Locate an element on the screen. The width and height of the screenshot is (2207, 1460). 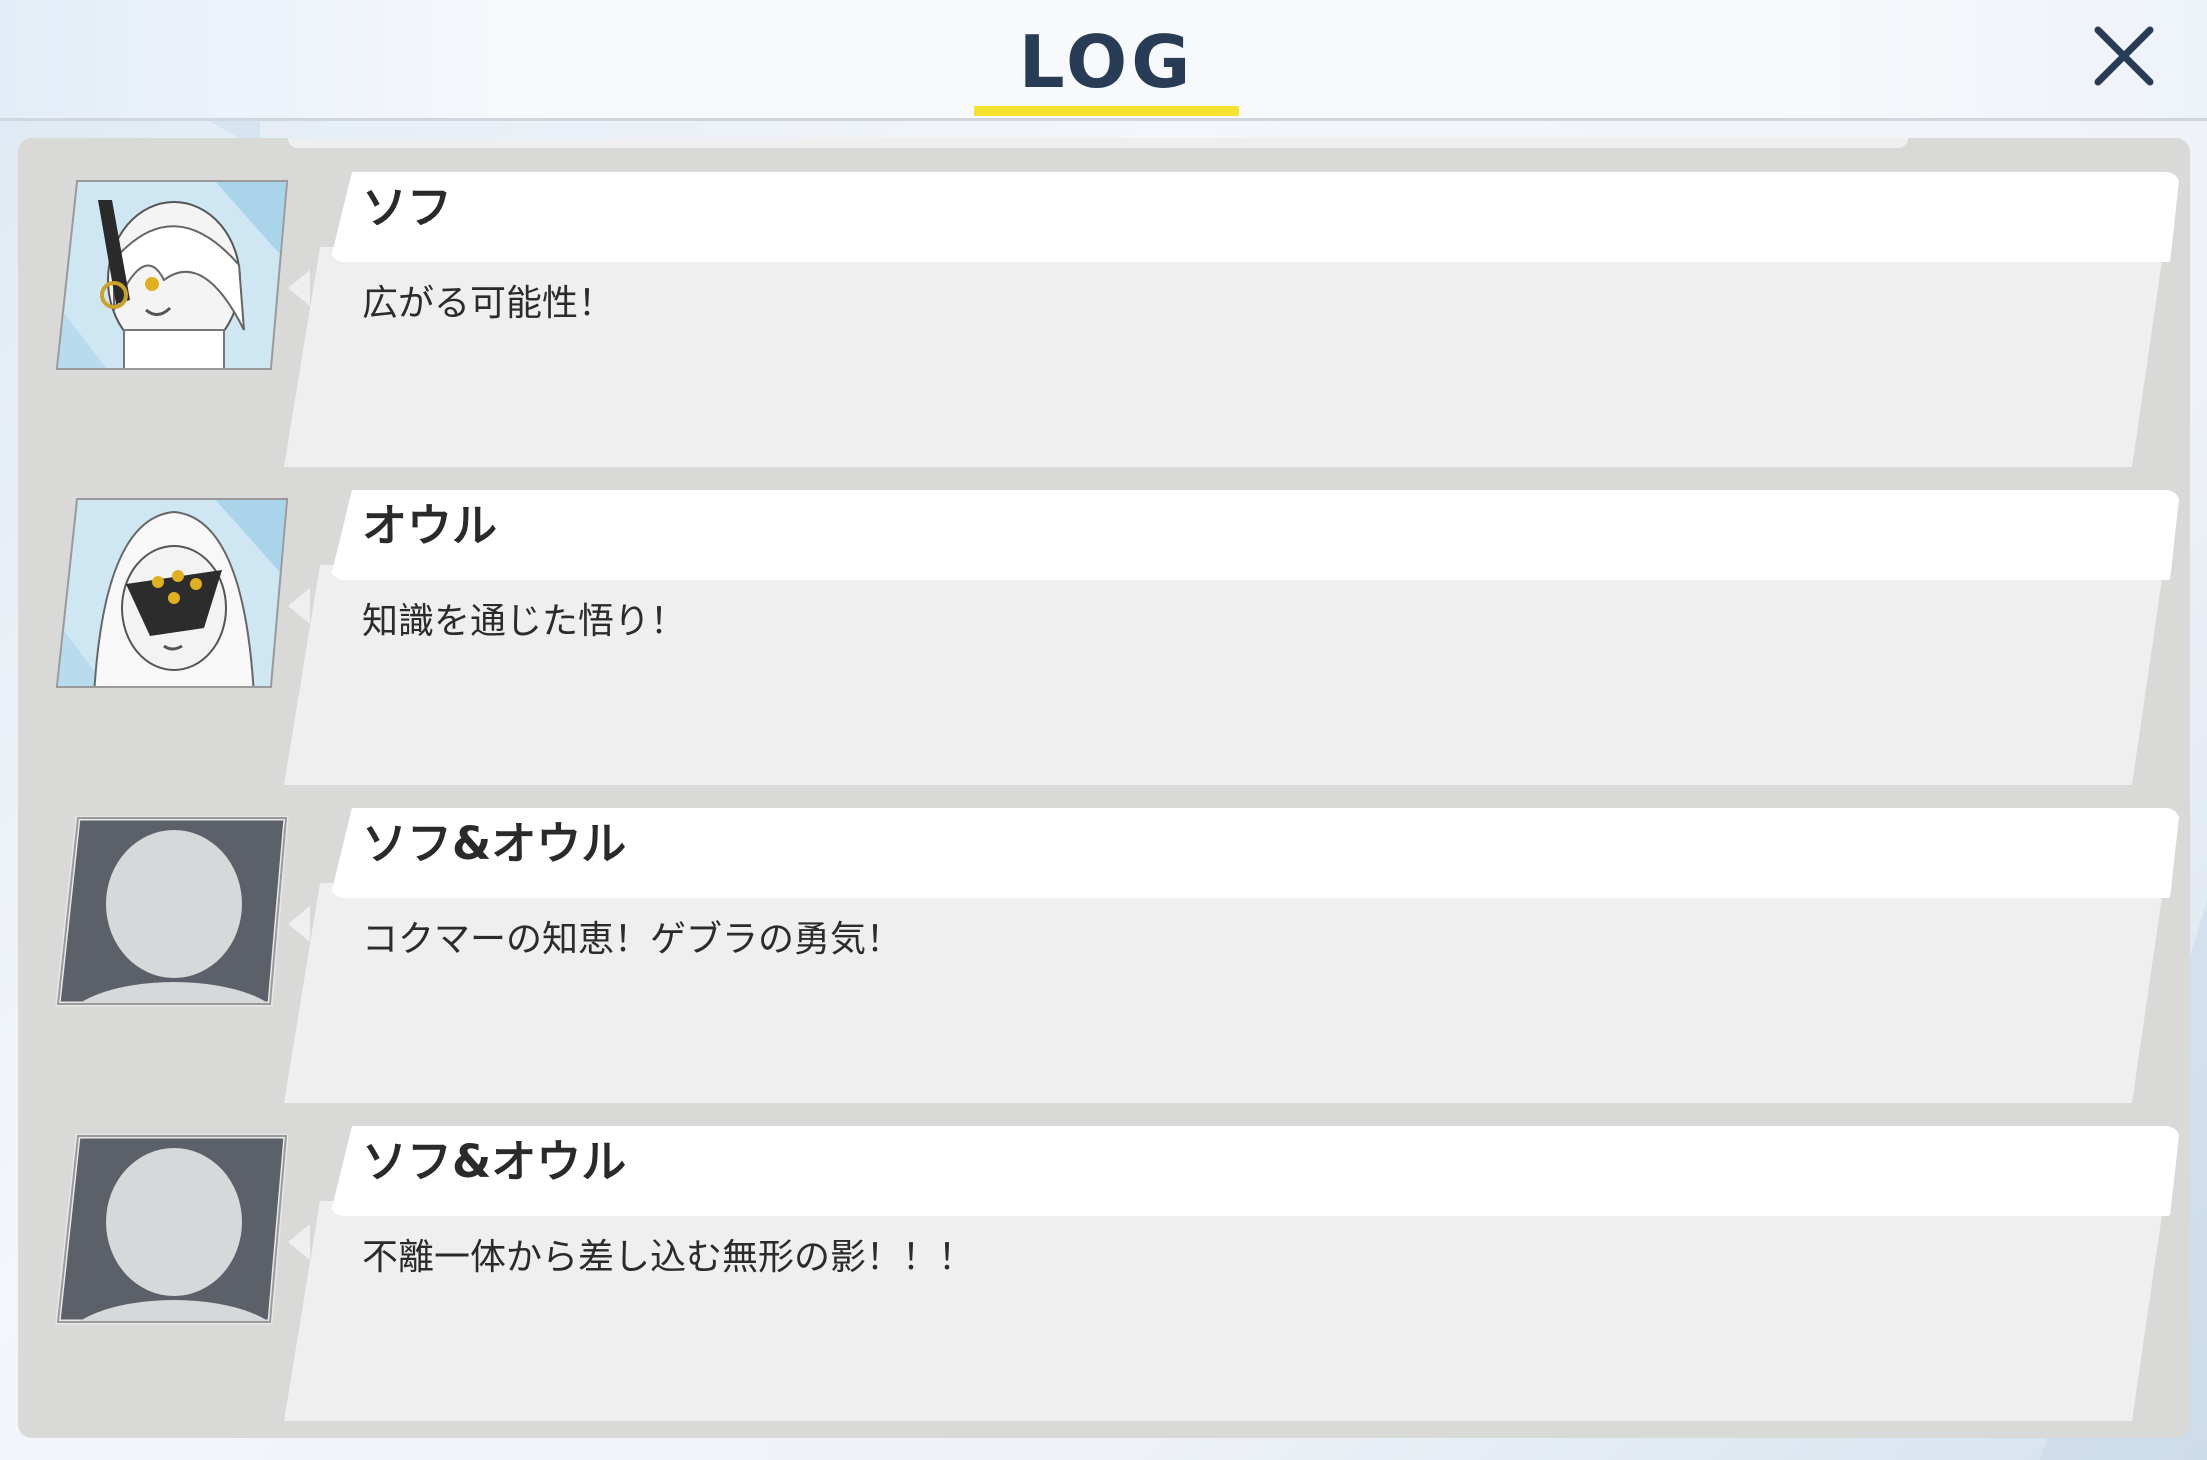
title-underline is located at coordinates (1106, 111).